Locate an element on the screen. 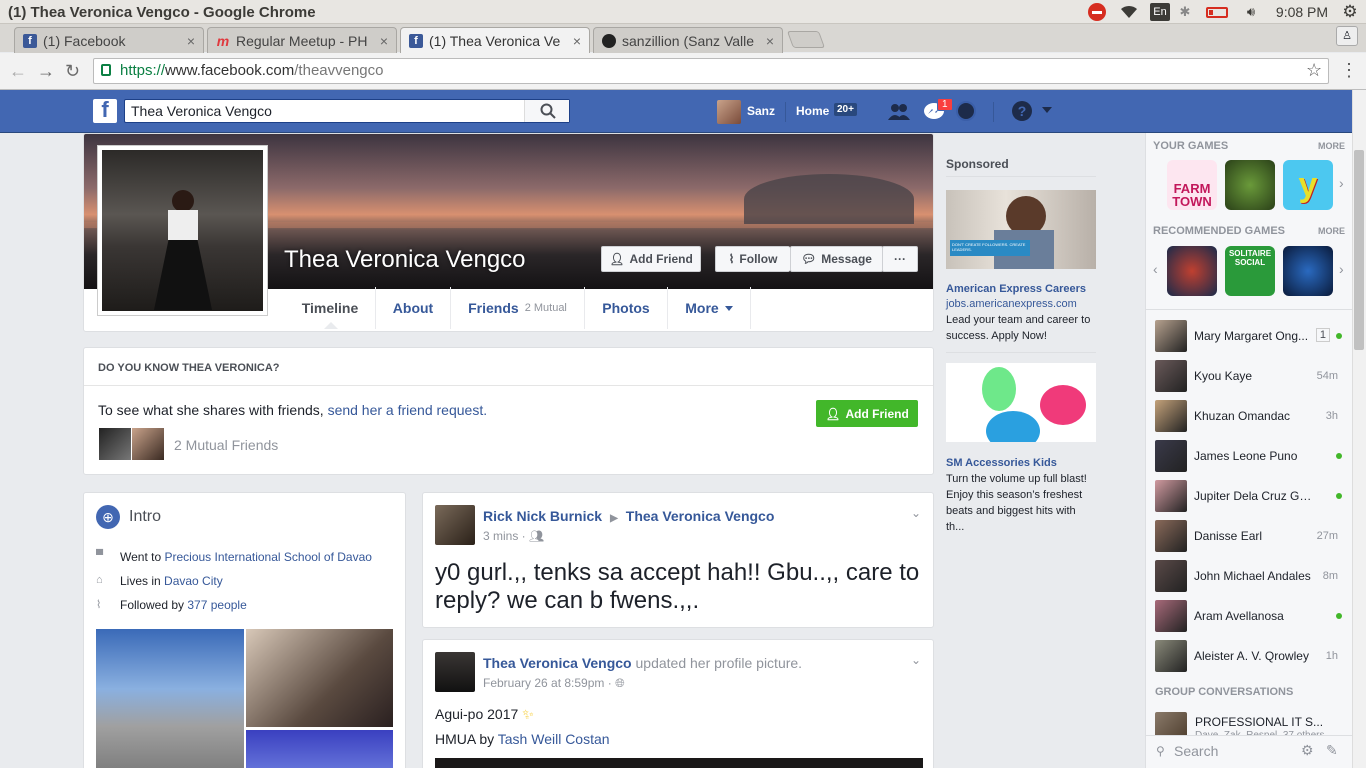 This screenshot has height=768, width=1366. city-link: Davao City is located at coordinates (193, 581).